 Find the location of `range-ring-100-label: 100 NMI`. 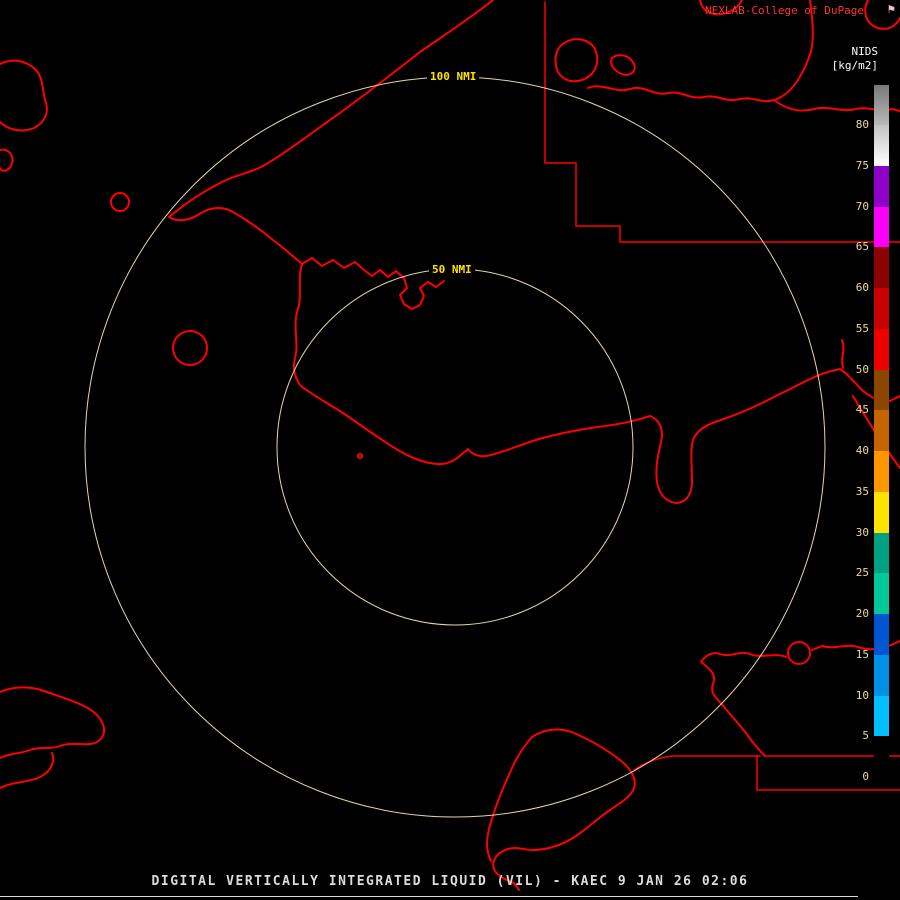

range-ring-100-label: 100 NMI is located at coordinates (453, 76).